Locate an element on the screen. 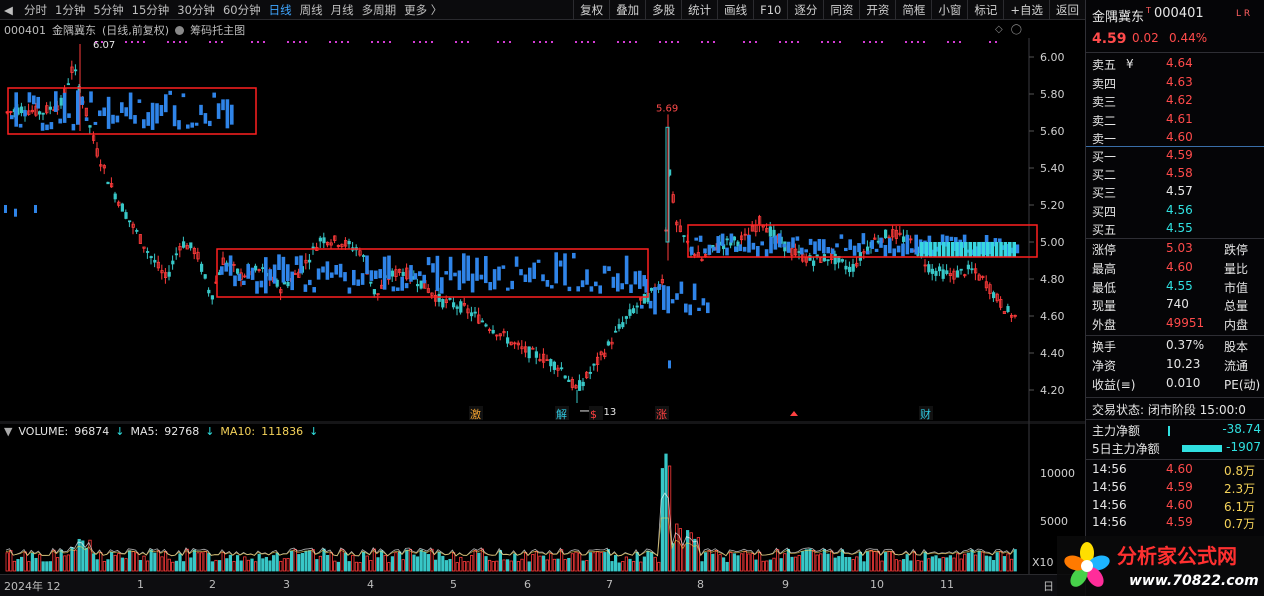 The image size is (1264, 596). stat2-value: 10.23 is located at coordinates (1183, 364).